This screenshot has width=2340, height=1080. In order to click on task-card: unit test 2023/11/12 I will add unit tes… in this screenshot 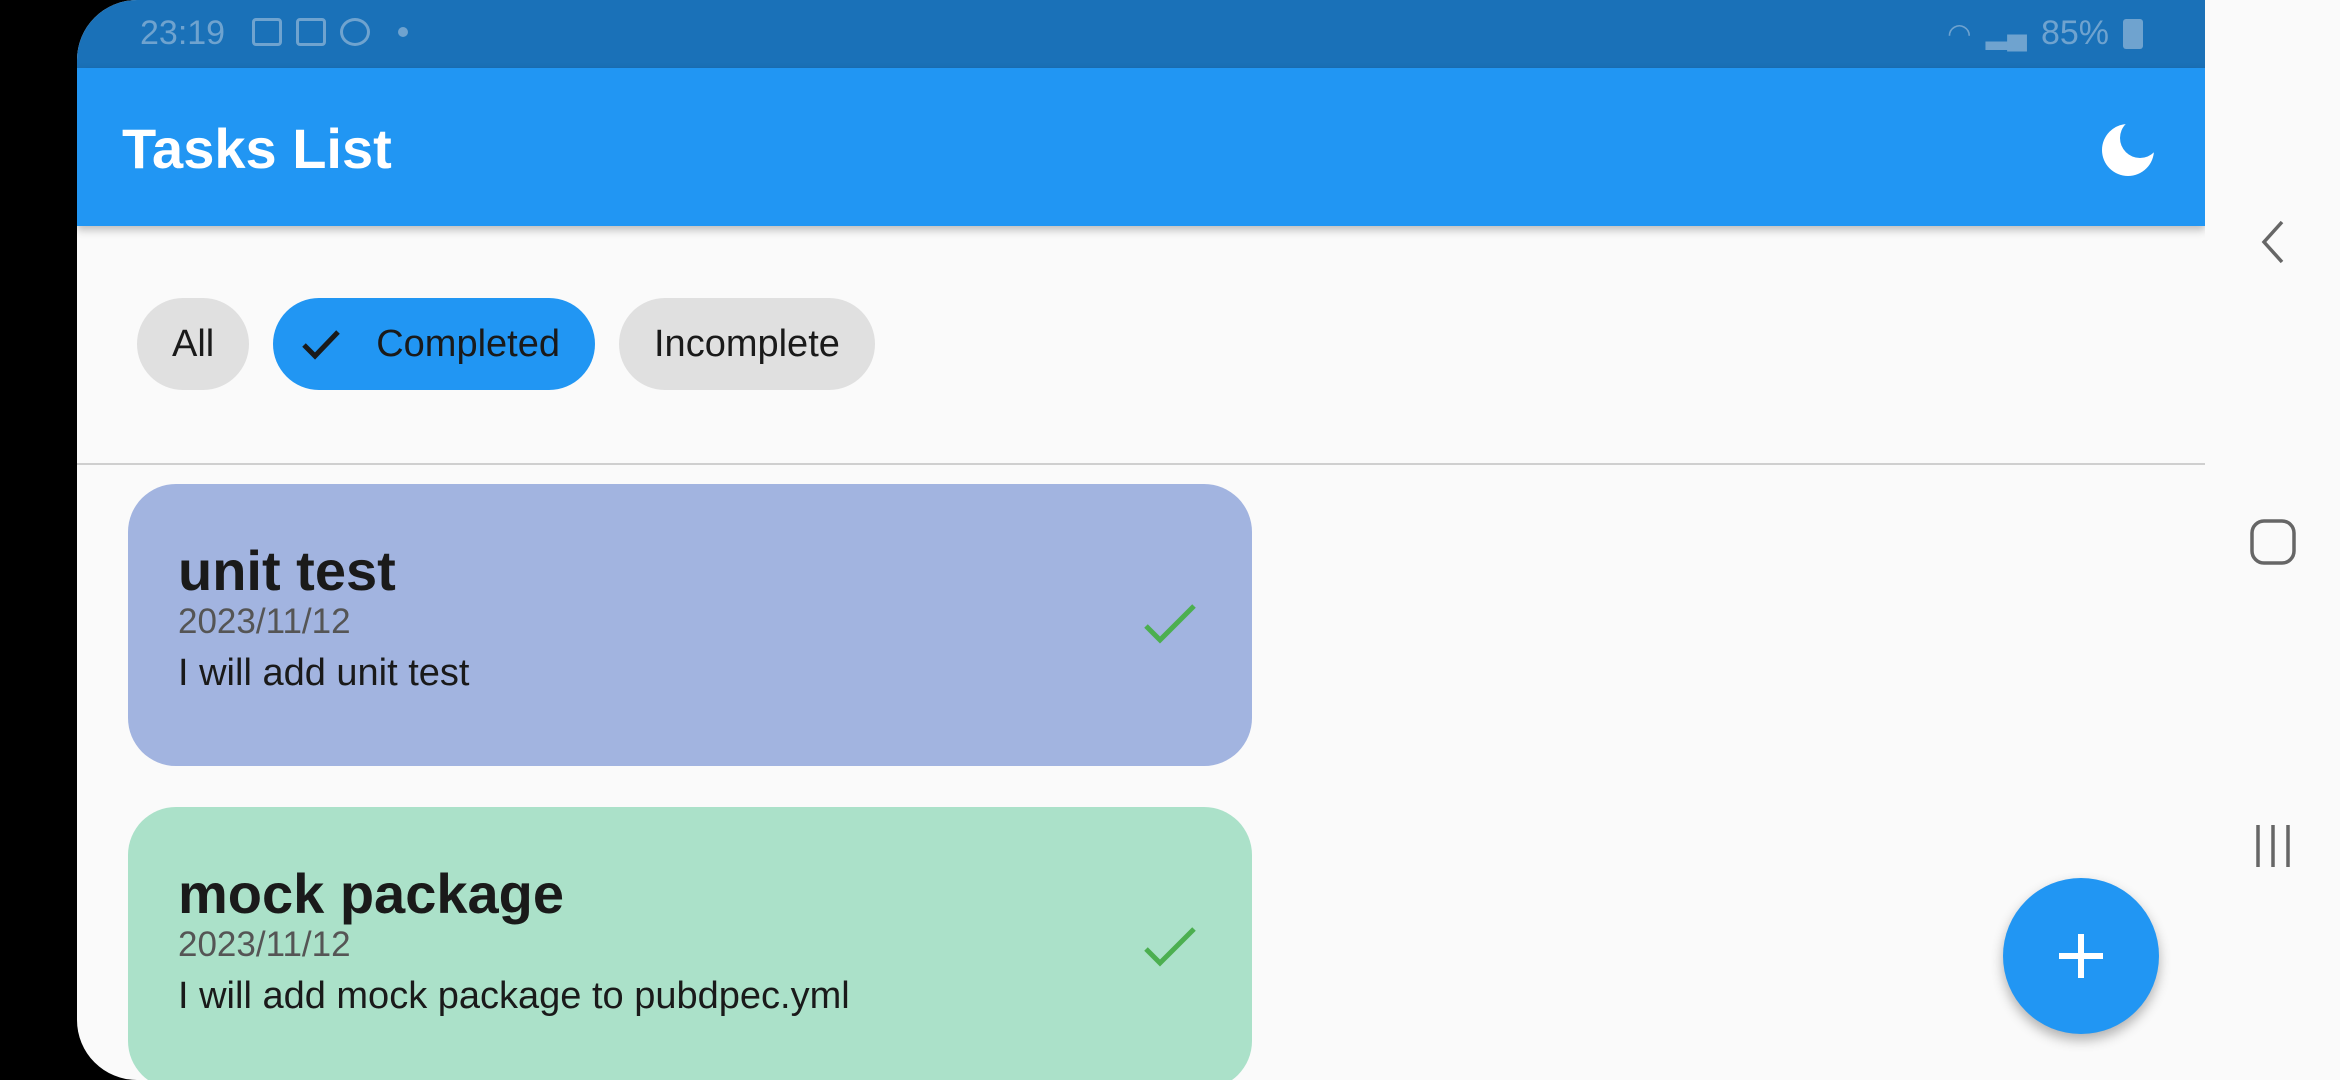, I will do `click(690, 625)`.